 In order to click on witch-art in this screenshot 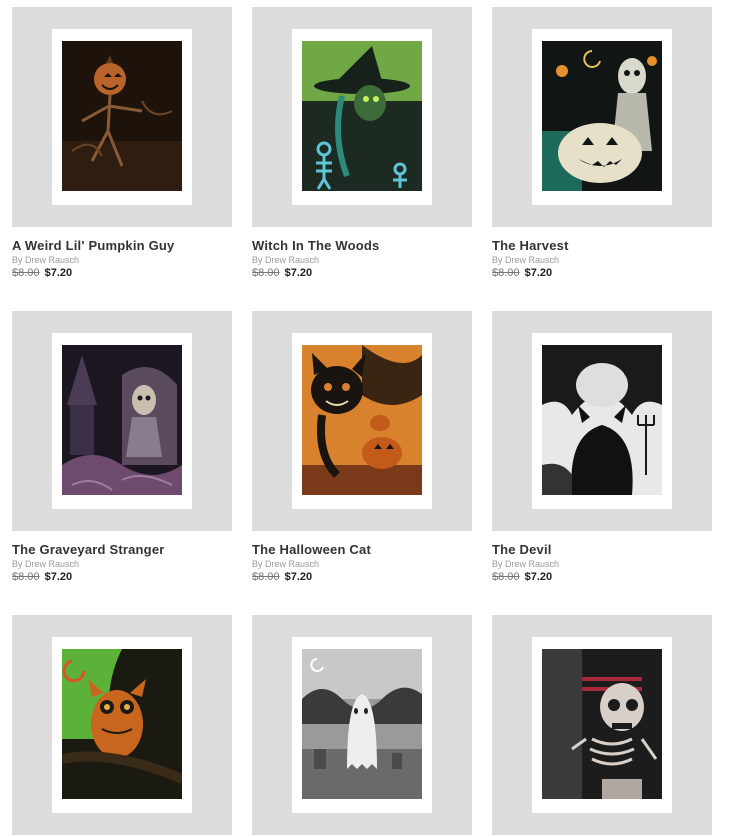, I will do `click(362, 116)`.